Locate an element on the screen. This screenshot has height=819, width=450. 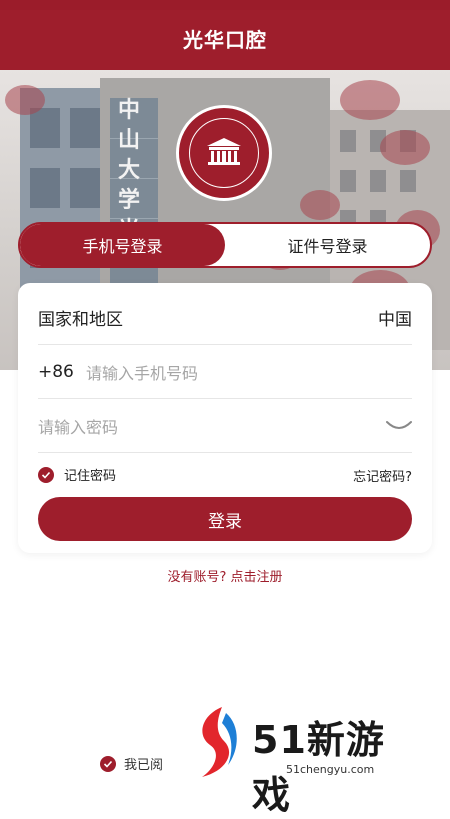
login-method-tabs: 手机号登录 证件号登录 is located at coordinates (225, 245).